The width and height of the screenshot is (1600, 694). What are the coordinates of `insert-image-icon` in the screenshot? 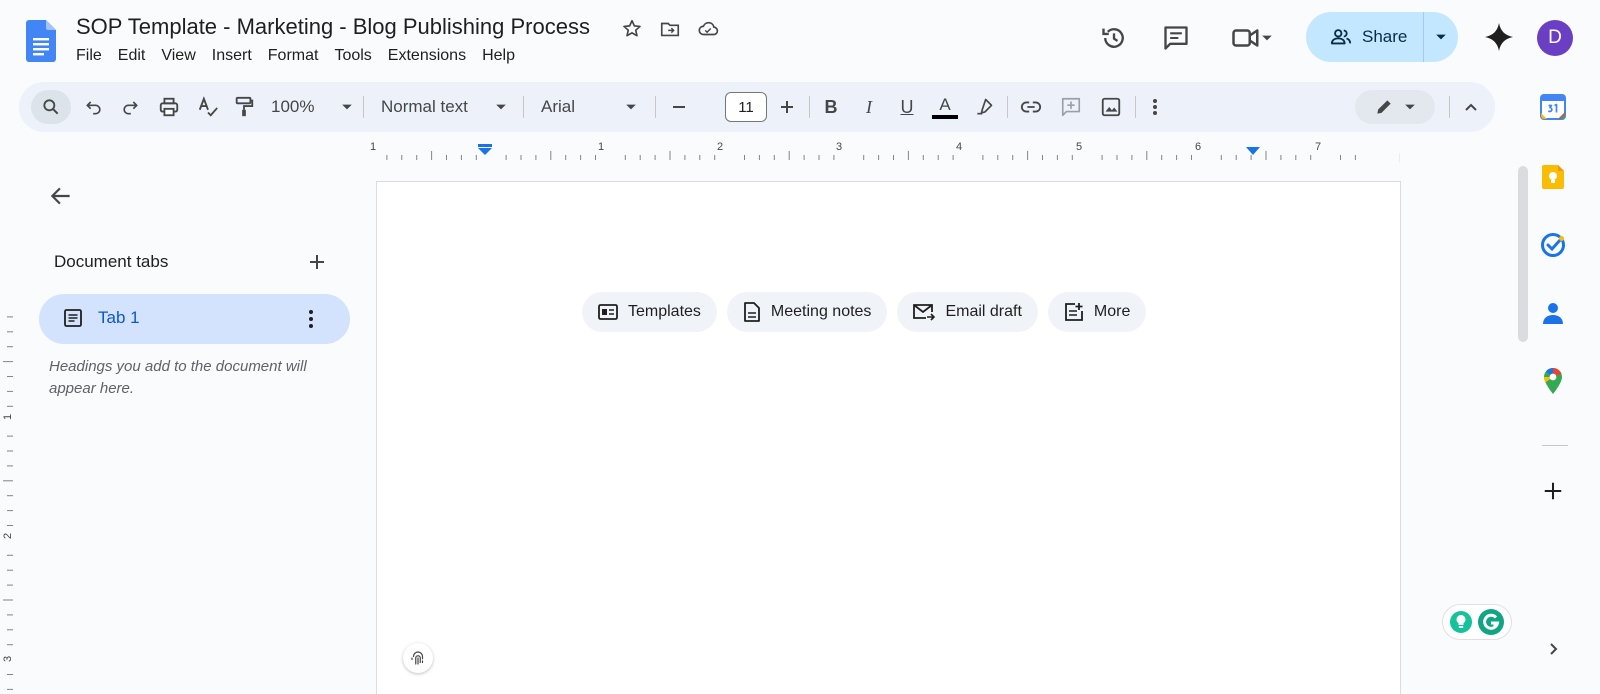 It's located at (1111, 107).